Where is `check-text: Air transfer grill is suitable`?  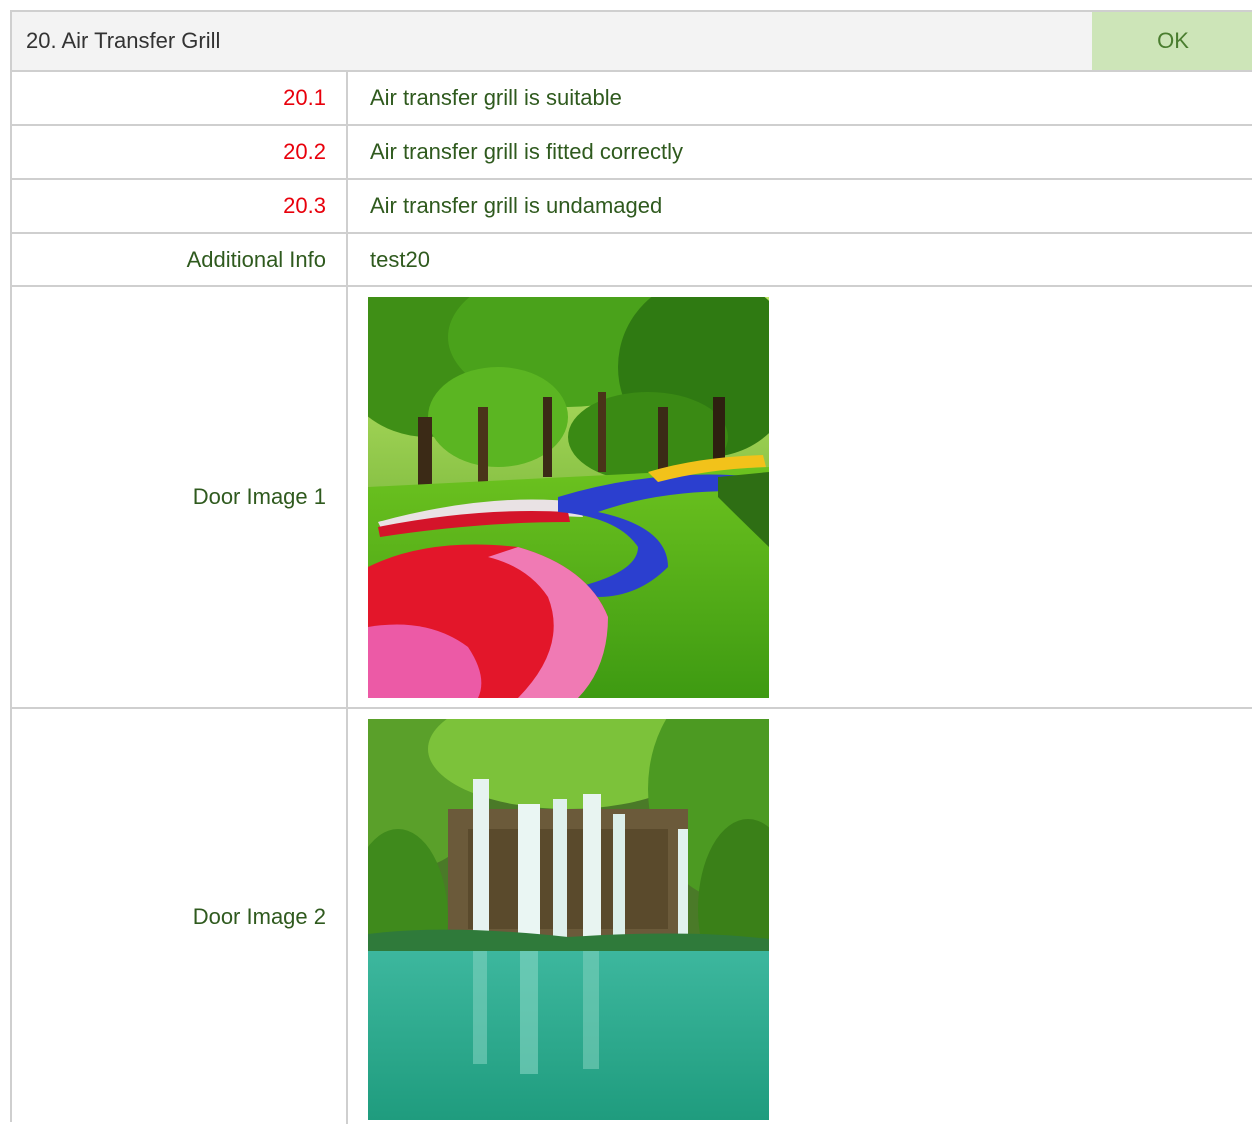
check-text: Air transfer grill is suitable is located at coordinates (496, 97).